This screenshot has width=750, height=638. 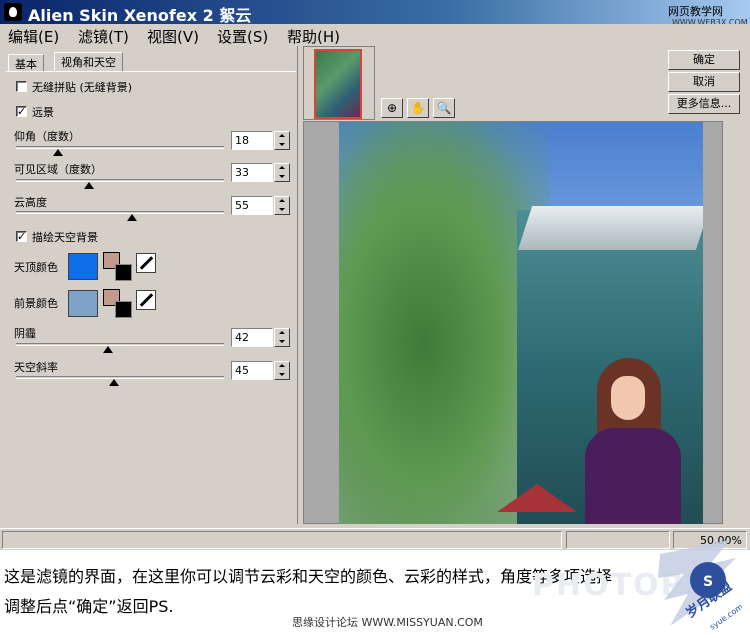 I want to click on caption-line-2: 调整后点“确定”返回PS., so click(x=89, y=606).